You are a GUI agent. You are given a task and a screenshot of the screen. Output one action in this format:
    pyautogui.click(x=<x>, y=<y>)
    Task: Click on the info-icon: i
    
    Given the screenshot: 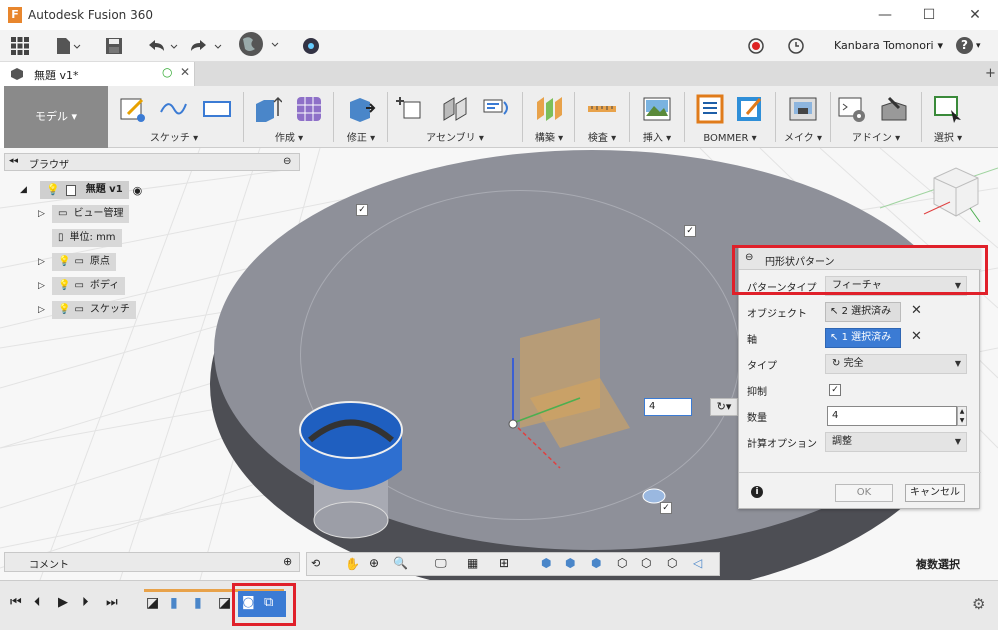 What is the action you would take?
    pyautogui.click(x=757, y=492)
    